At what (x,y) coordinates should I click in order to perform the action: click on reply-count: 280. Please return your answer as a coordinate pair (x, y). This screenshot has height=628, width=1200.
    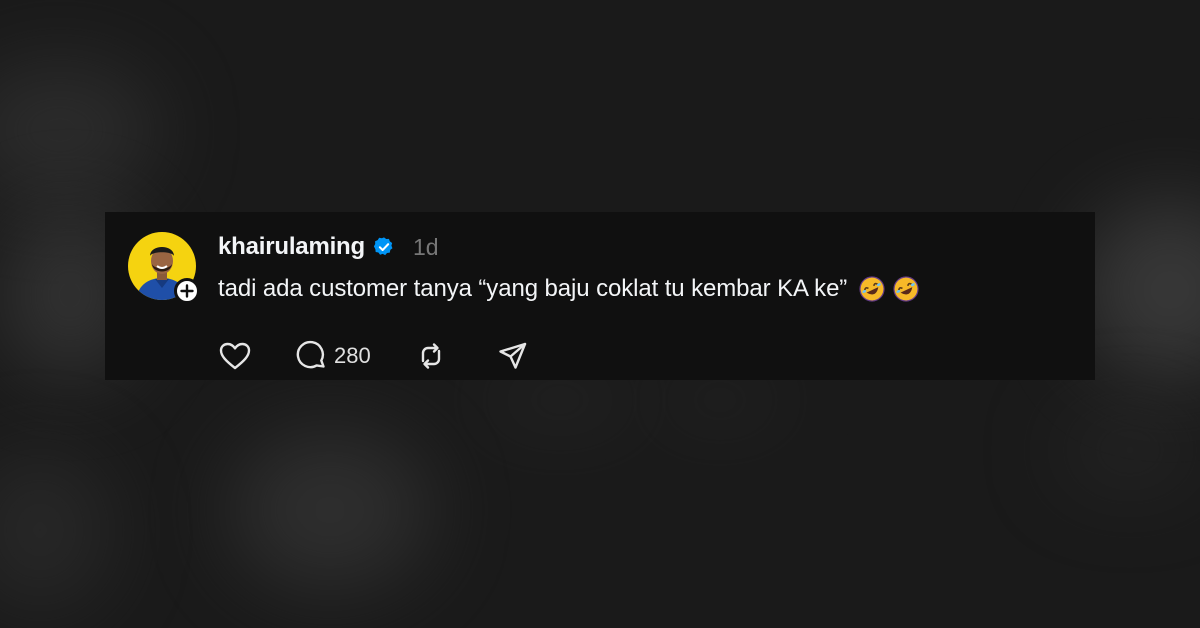
    Looking at the image, I should click on (352, 355).